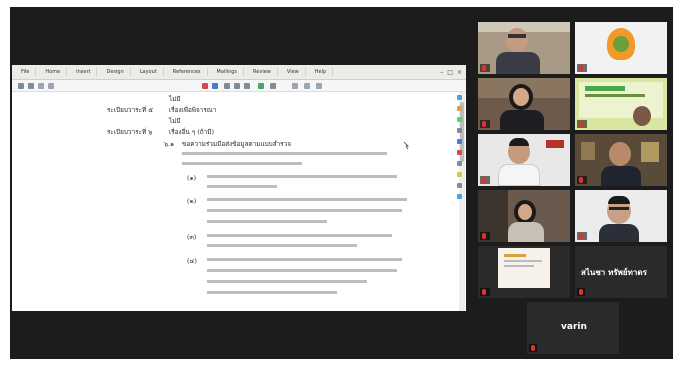 The height and width of the screenshot is (365, 683). What do you see at coordinates (406, 145) in the screenshot?
I see `cursor-icon` at bounding box center [406, 145].